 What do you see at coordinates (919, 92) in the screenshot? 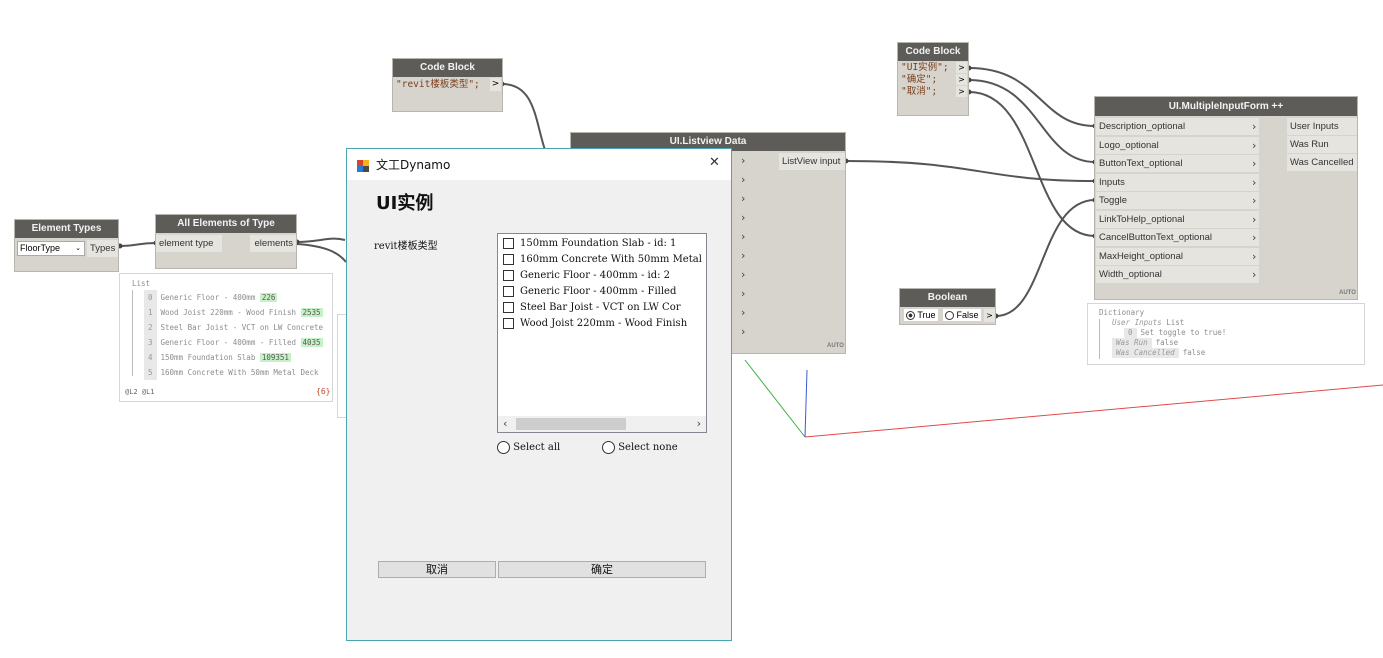
I see `code-line: "取消";` at bounding box center [919, 92].